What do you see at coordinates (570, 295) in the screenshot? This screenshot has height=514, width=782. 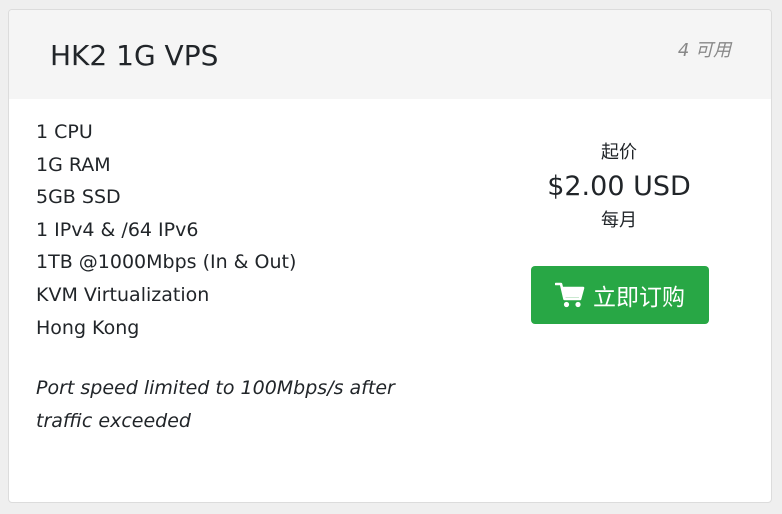 I see `shopping-cart-icon` at bounding box center [570, 295].